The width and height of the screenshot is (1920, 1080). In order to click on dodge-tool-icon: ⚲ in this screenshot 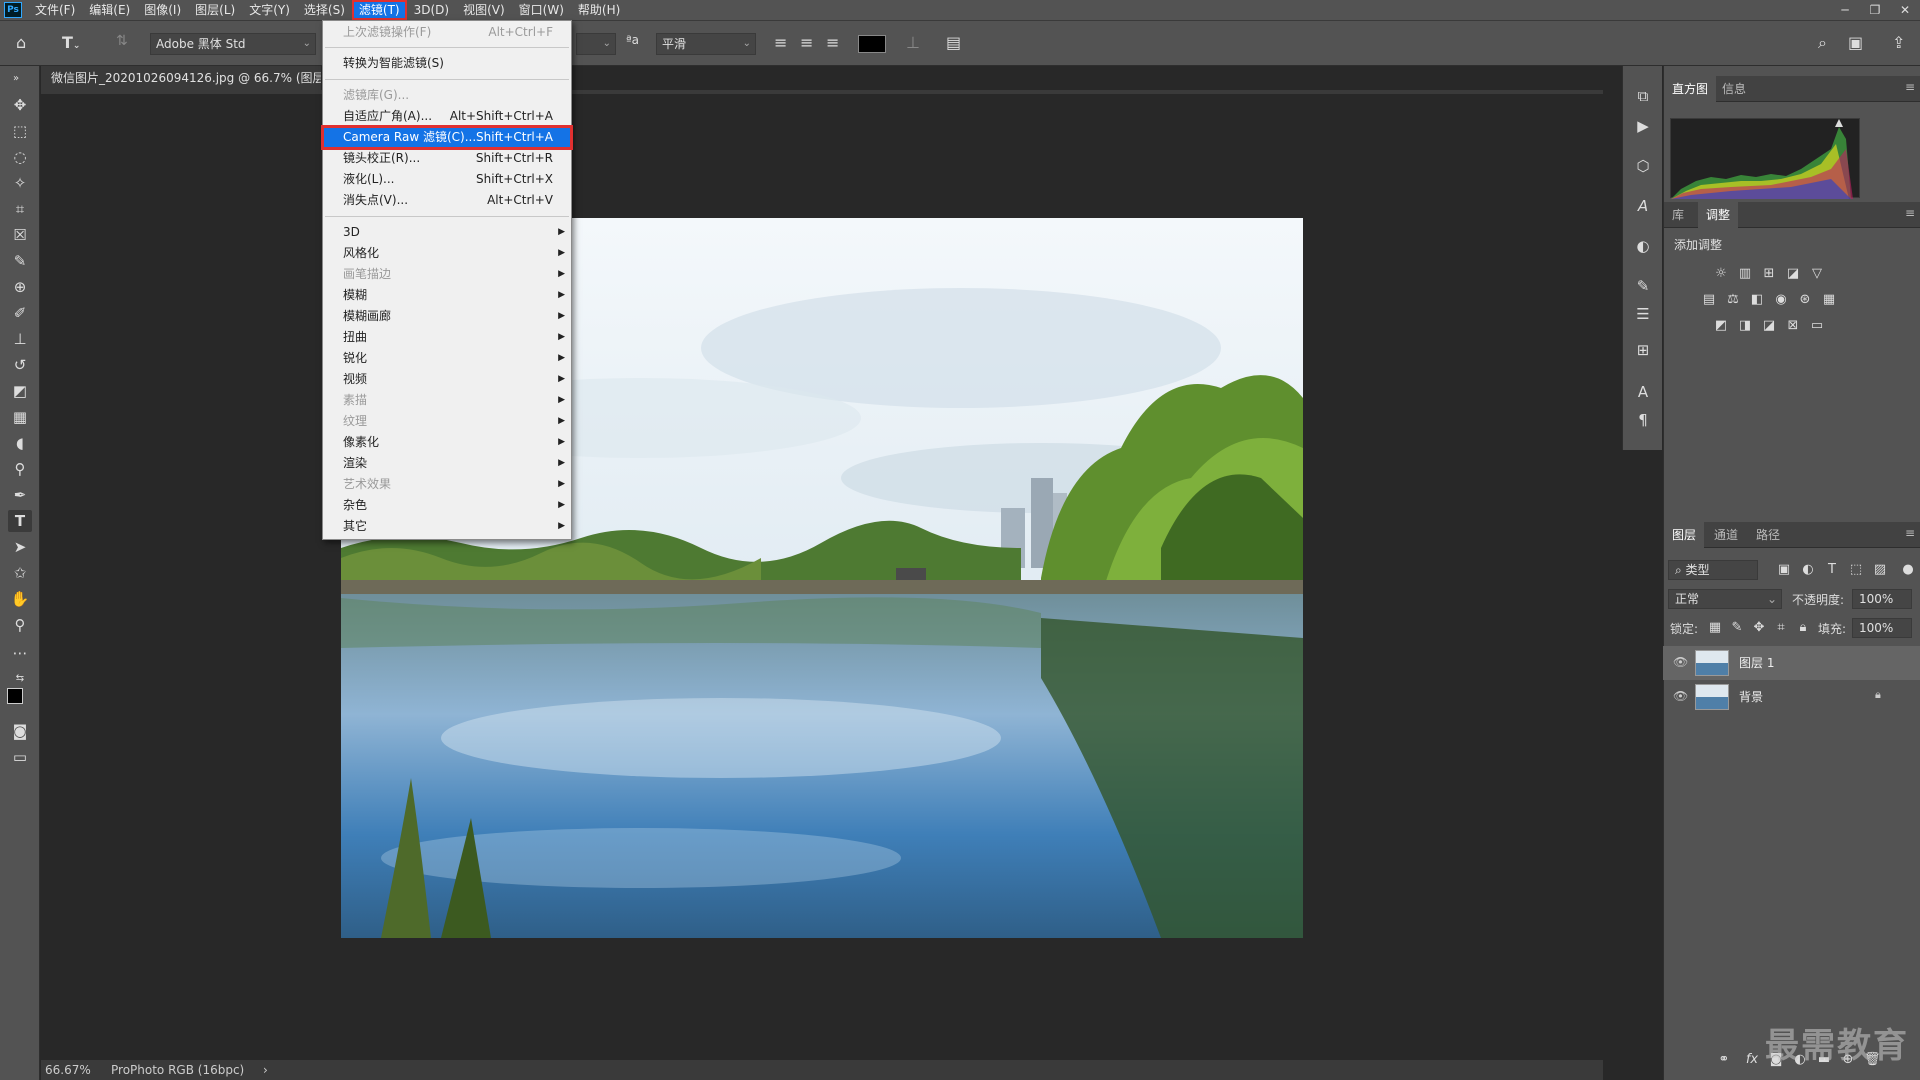, I will do `click(20, 469)`.